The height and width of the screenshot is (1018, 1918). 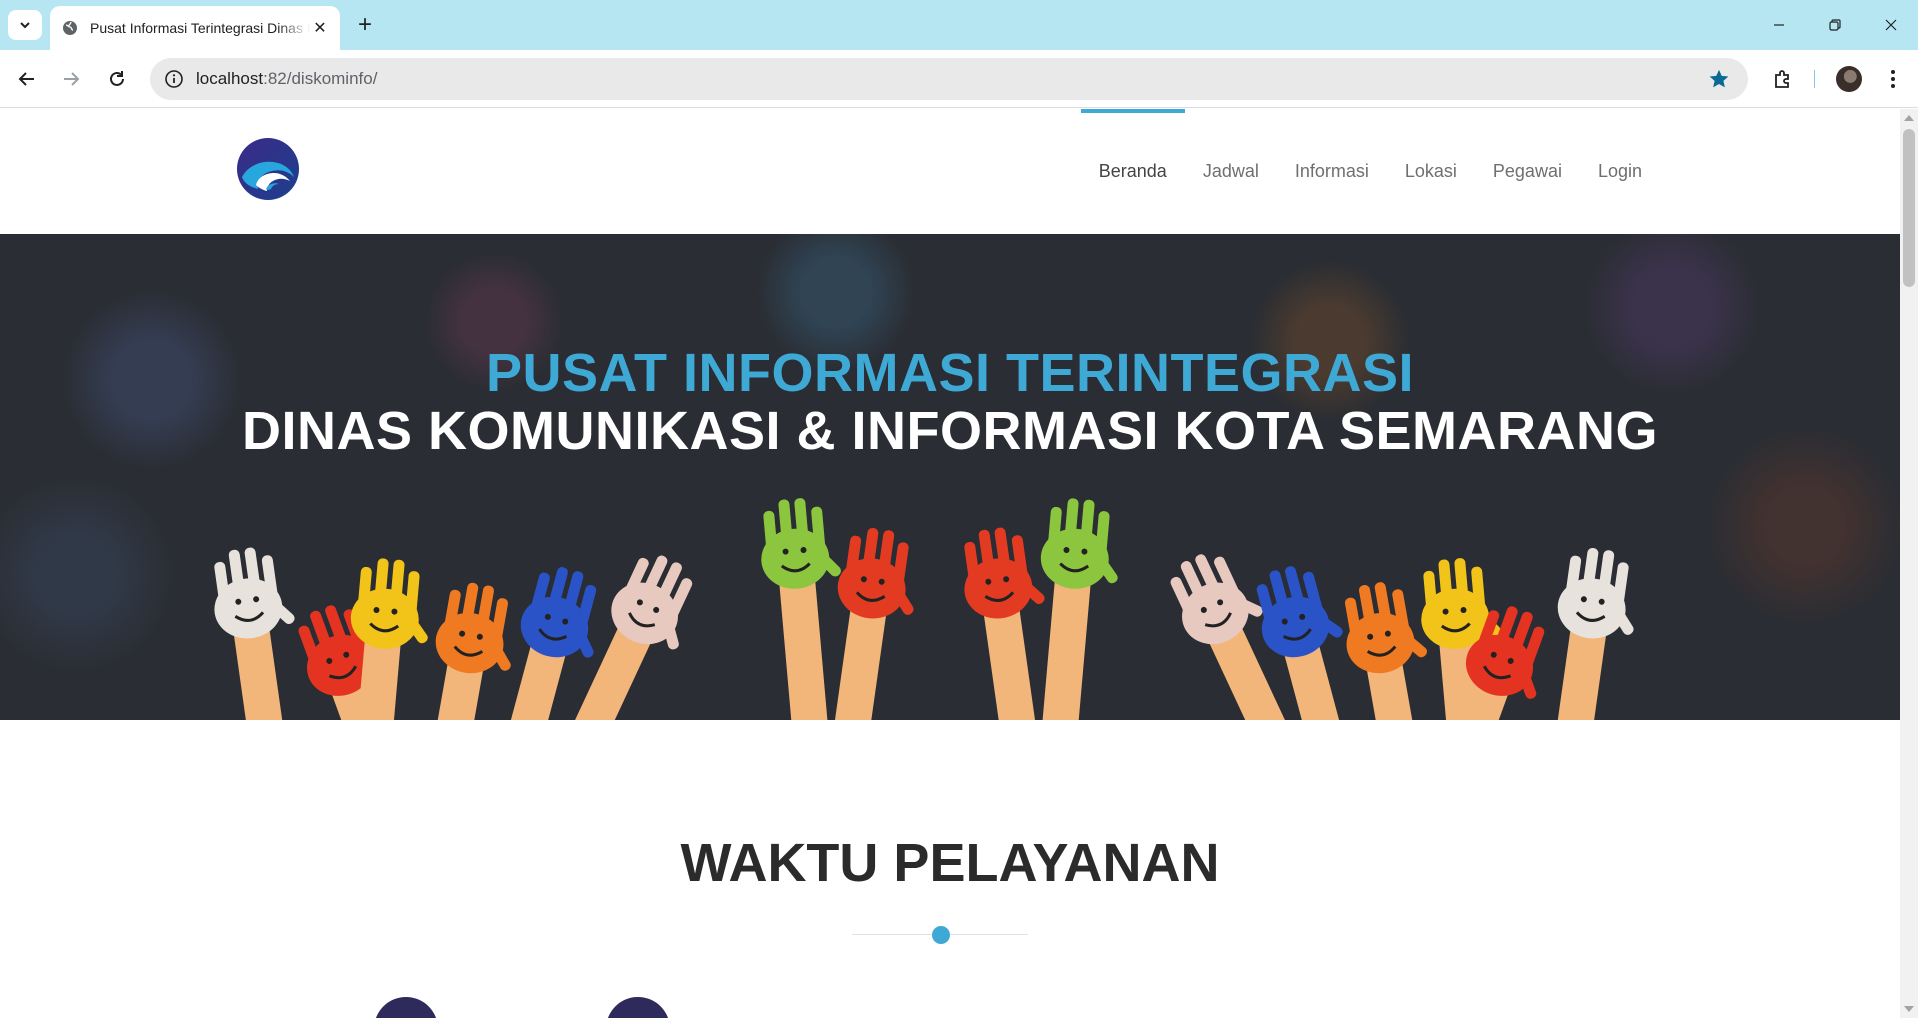 What do you see at coordinates (1231, 171) in the screenshot?
I see `nav-jadwal: Jadwal` at bounding box center [1231, 171].